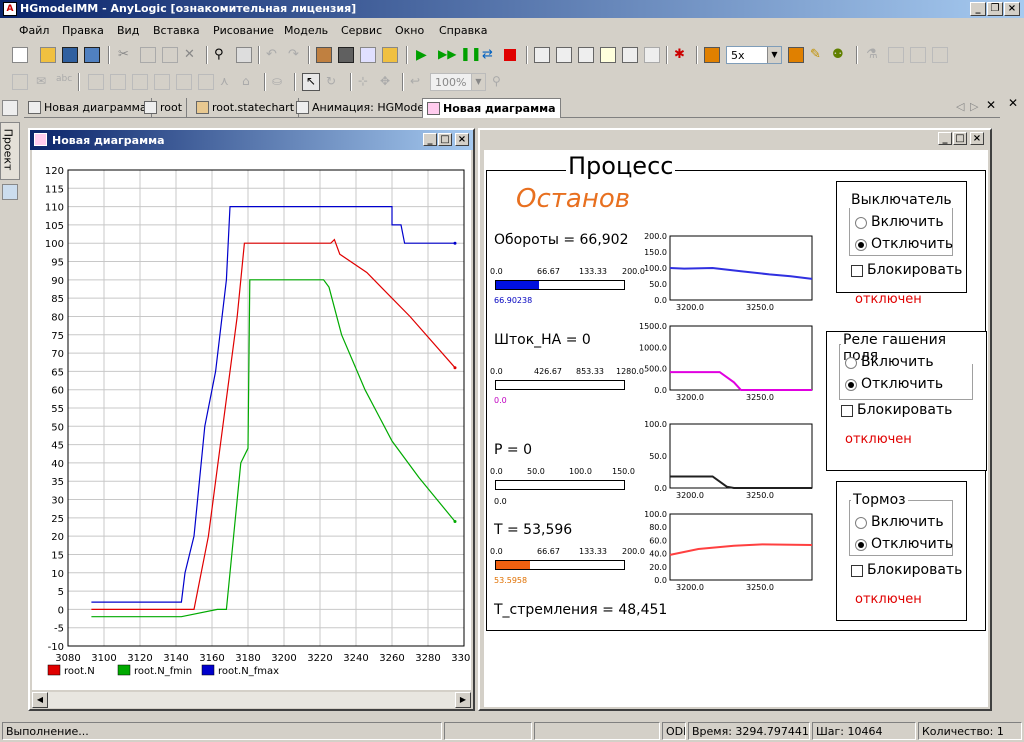 Image resolution: width=1024 pixels, height=742 pixels. What do you see at coordinates (128, 30) in the screenshot?
I see `menu-view: Вид` at bounding box center [128, 30].